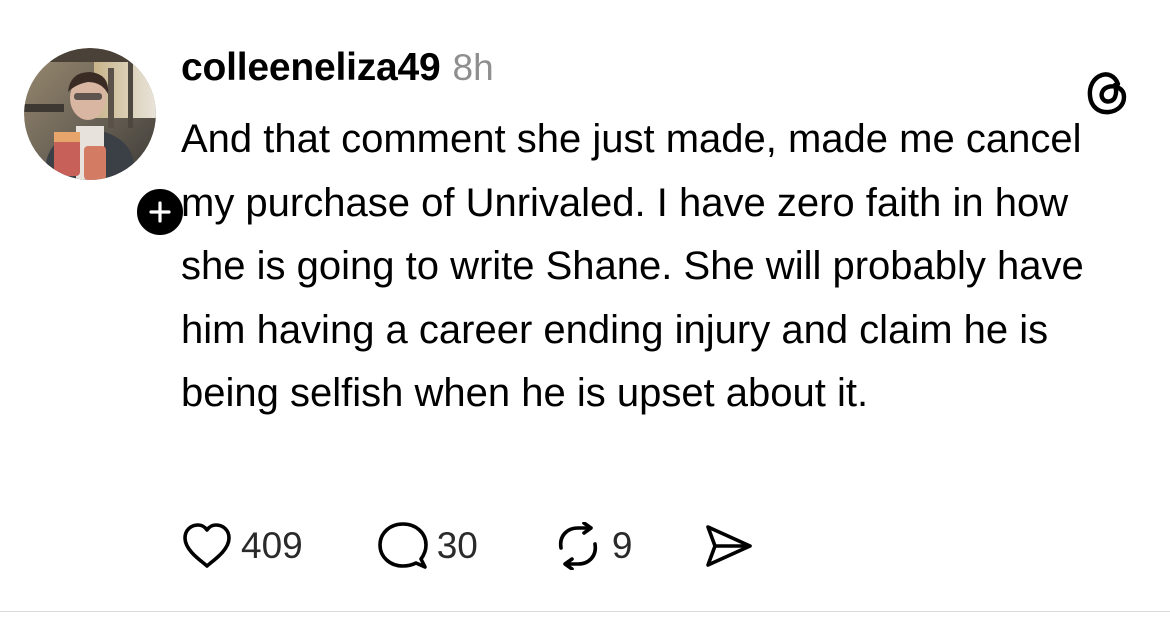  What do you see at coordinates (577, 546) in the screenshot?
I see `repost-icon` at bounding box center [577, 546].